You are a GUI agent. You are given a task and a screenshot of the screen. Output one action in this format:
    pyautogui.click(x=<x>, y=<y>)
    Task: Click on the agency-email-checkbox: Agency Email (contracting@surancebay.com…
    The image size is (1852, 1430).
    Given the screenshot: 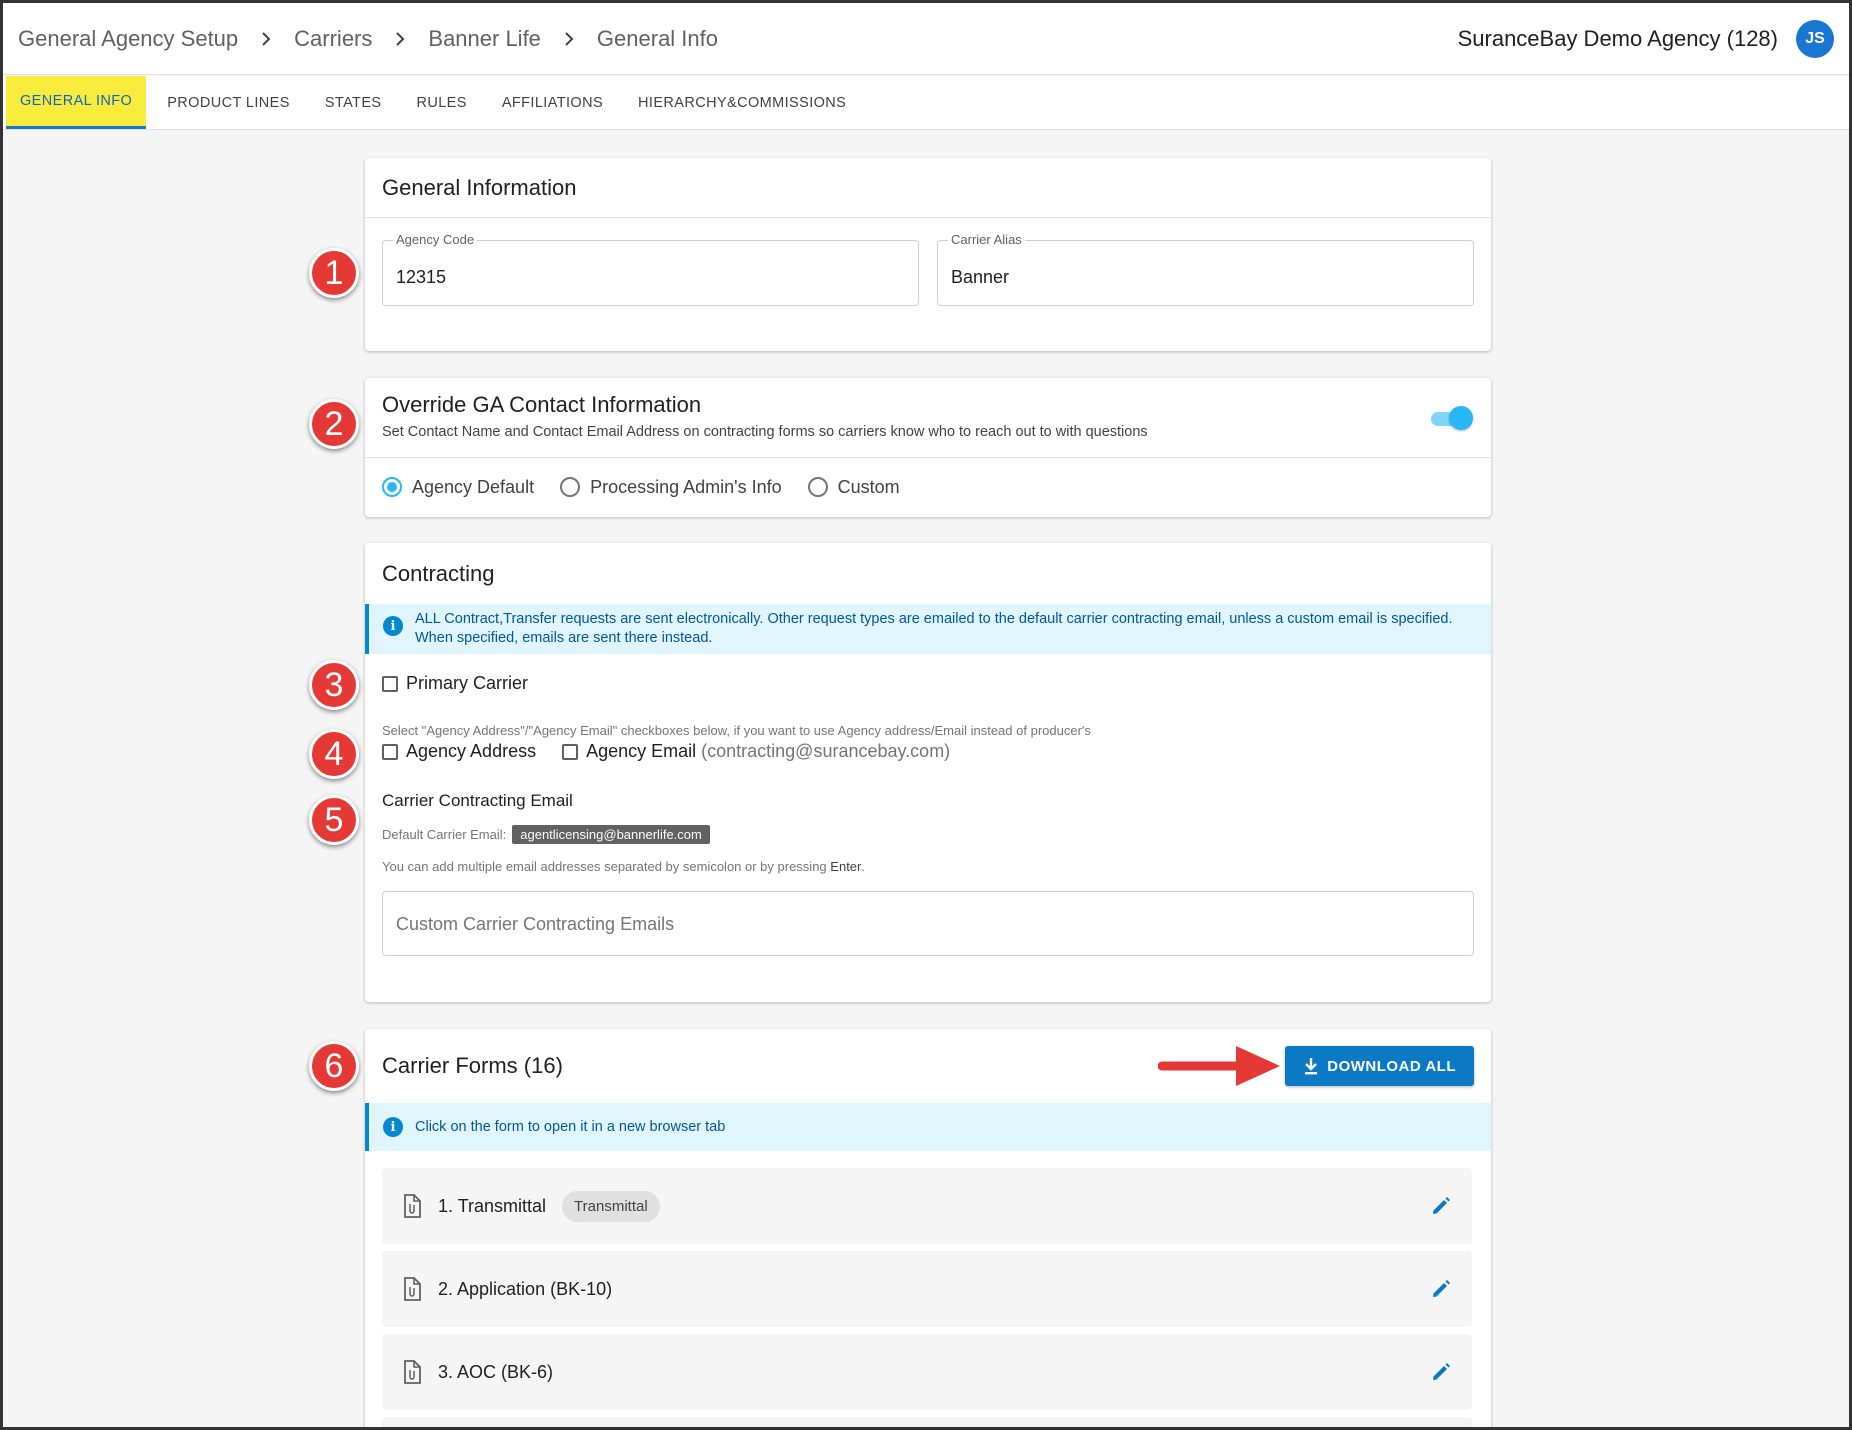 What is the action you would take?
    pyautogui.click(x=756, y=751)
    